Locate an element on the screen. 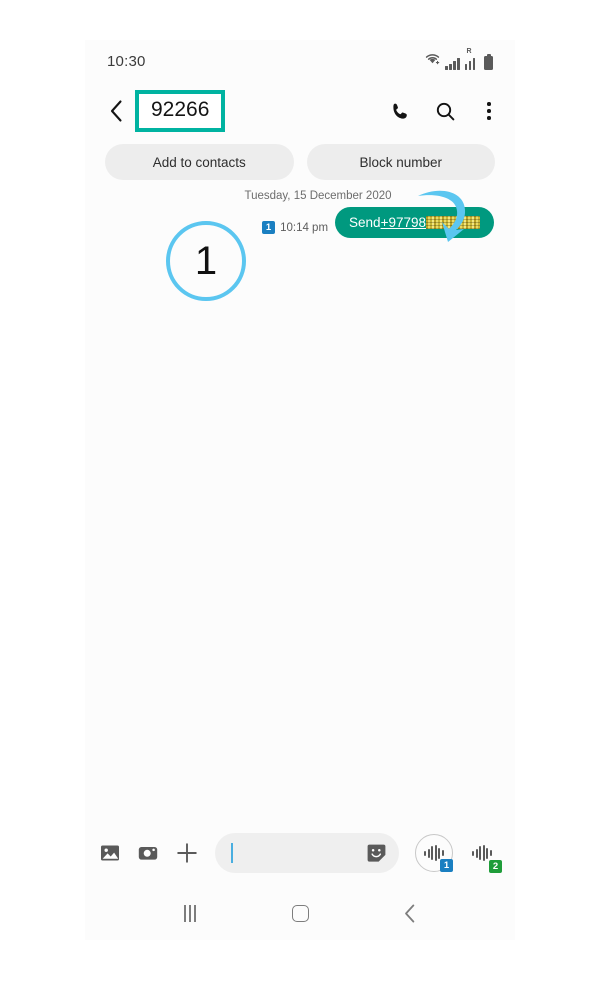 The image size is (600, 1000). search-icon is located at coordinates (445, 111).